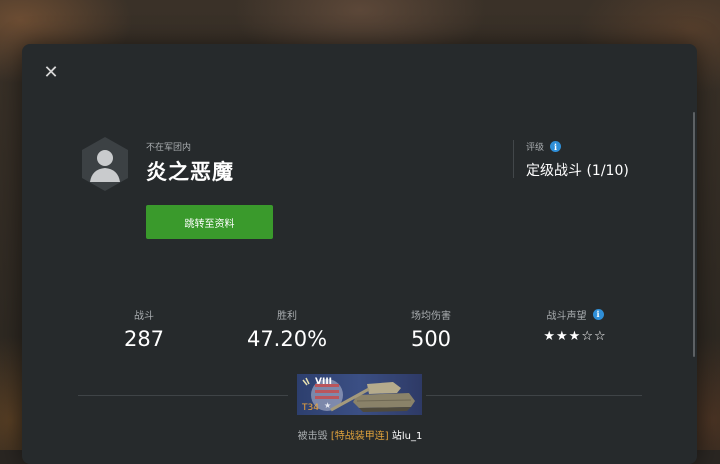 This screenshot has height=464, width=720. I want to click on rating-label: 评级, so click(535, 148).